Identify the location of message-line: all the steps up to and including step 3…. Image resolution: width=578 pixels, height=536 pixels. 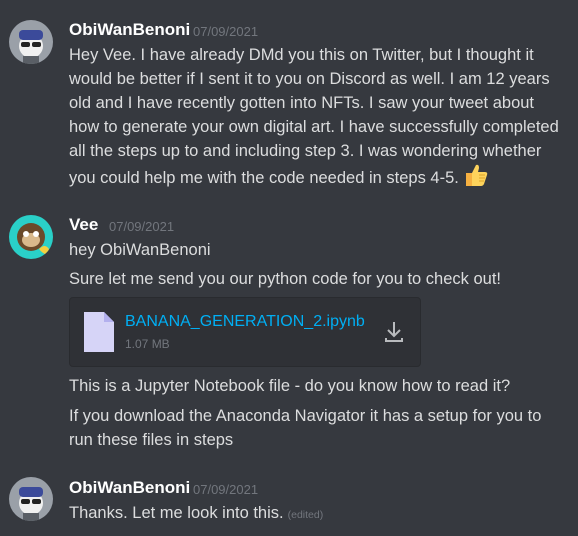
(305, 151).